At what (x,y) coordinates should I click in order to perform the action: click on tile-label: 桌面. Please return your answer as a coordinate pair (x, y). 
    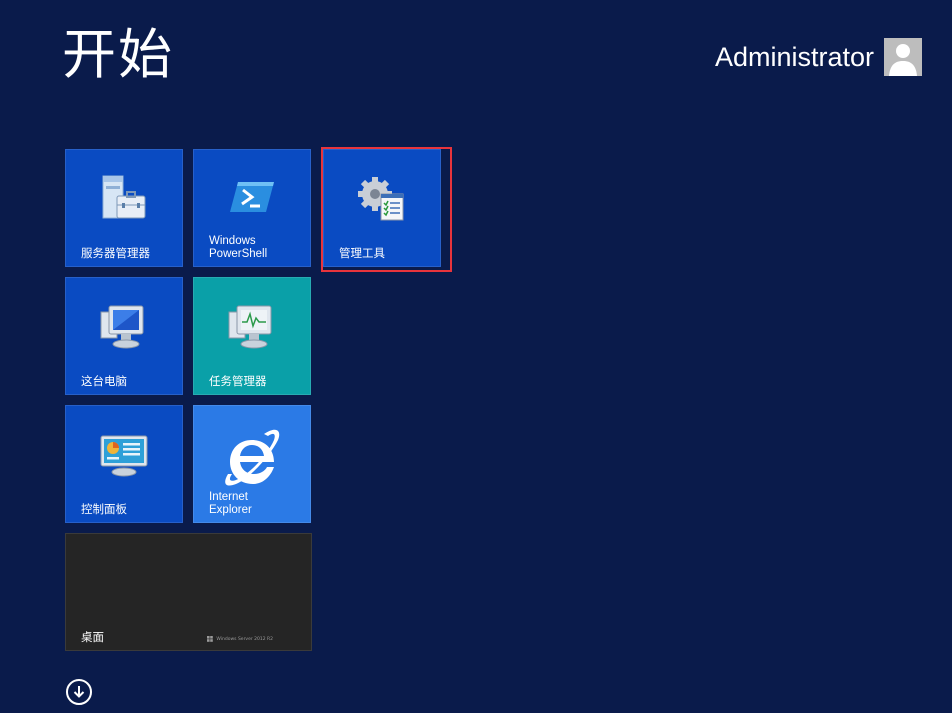
    Looking at the image, I should click on (92, 638).